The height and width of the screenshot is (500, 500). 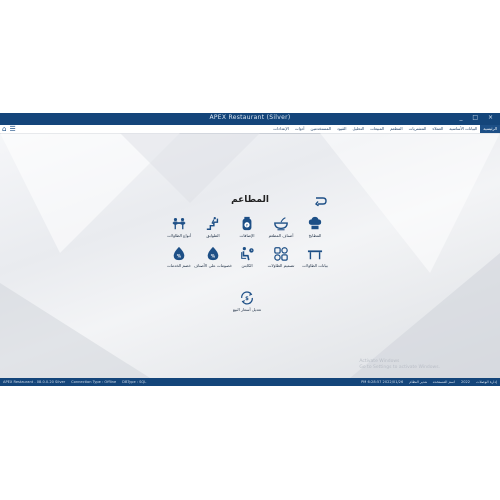 What do you see at coordinates (463, 129) in the screenshot?
I see `menu-item-1: البيانات الأساسية` at bounding box center [463, 129].